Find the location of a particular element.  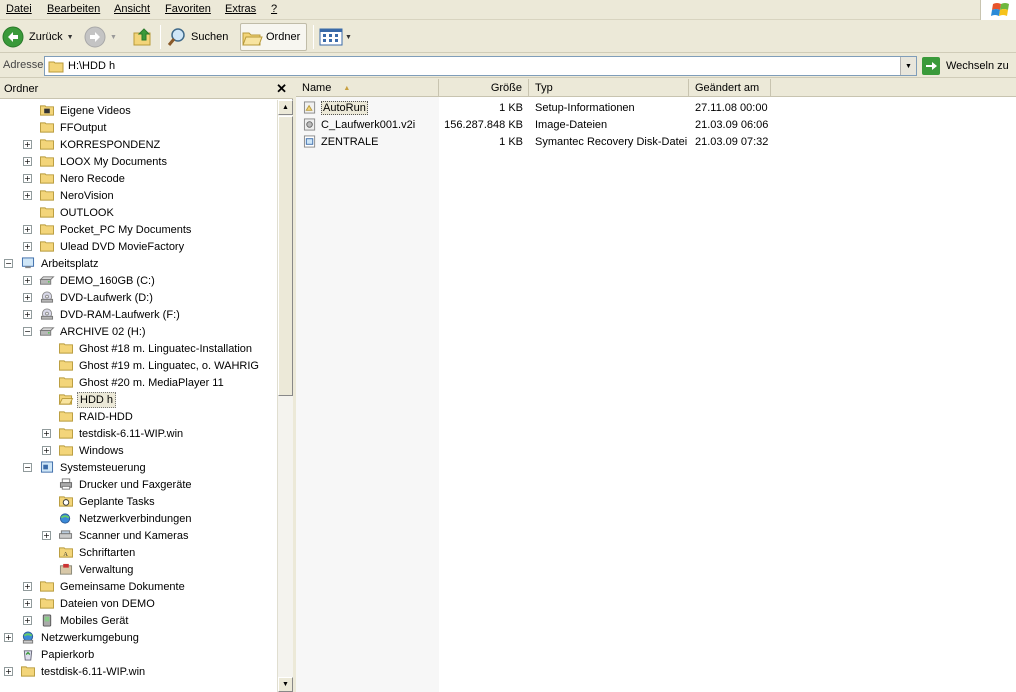

folders-button: Ordner is located at coordinates (274, 37).